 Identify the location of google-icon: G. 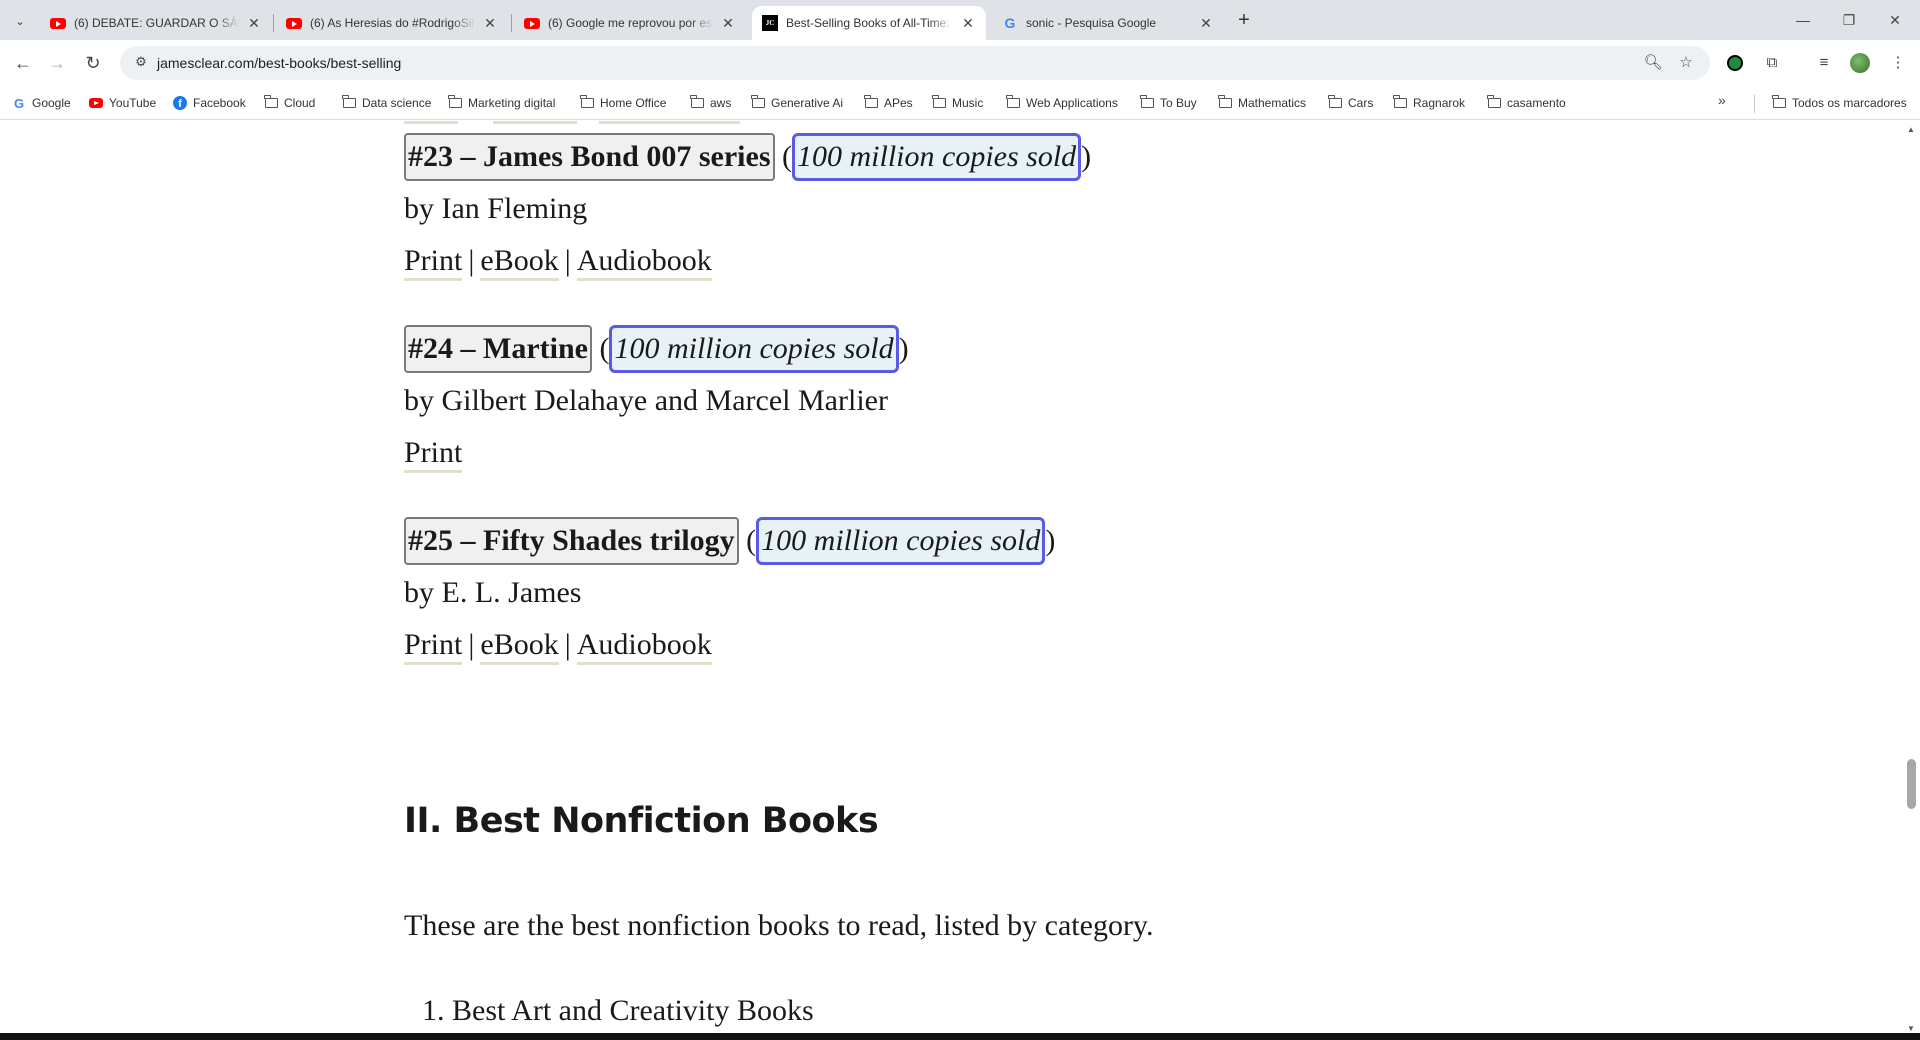
(1010, 23).